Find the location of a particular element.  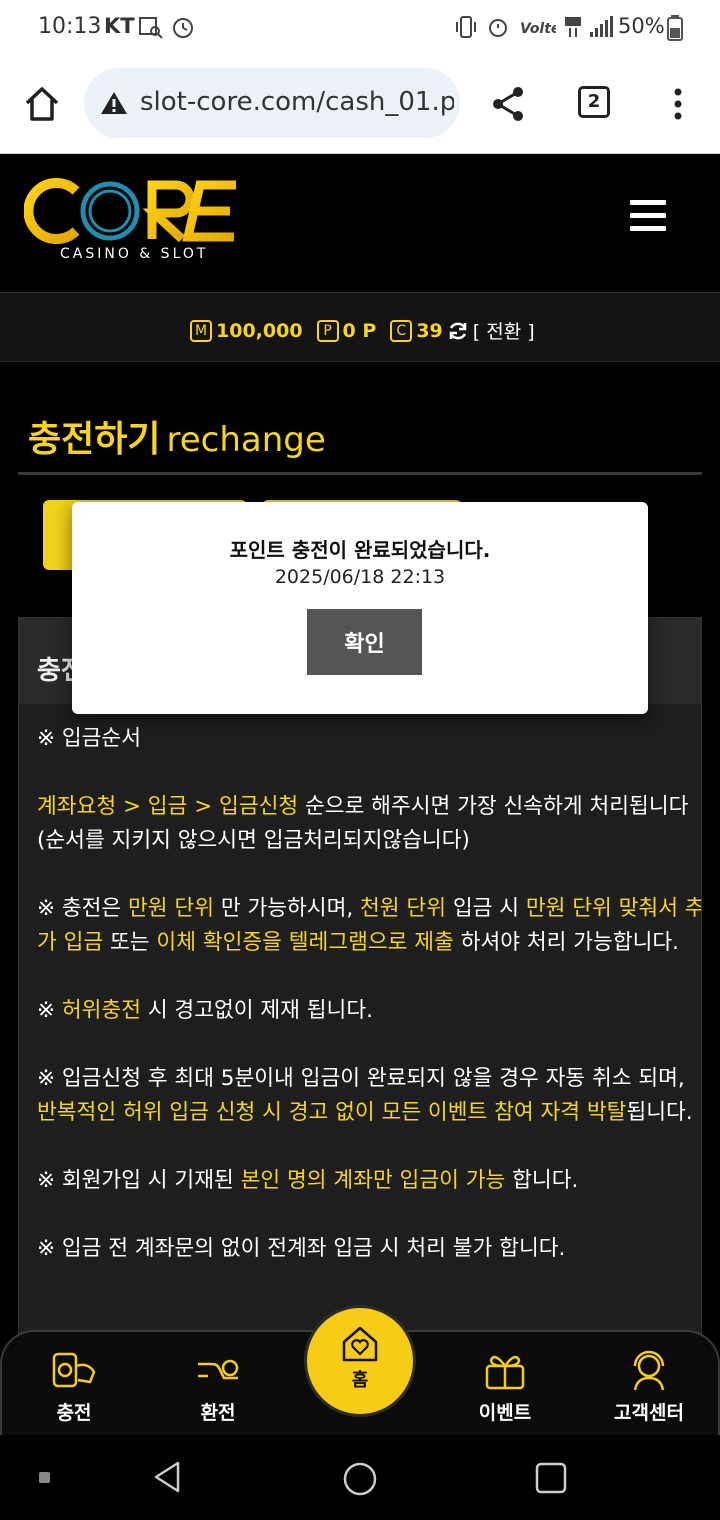

deposit-order-title: ※ 입금순서 is located at coordinates (89, 738).